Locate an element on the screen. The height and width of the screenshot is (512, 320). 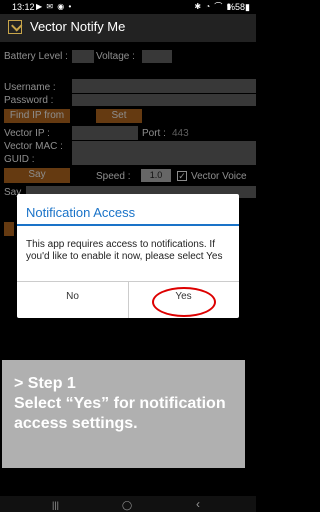
yes-highlight-ellipse is located at coordinates (184, 302).